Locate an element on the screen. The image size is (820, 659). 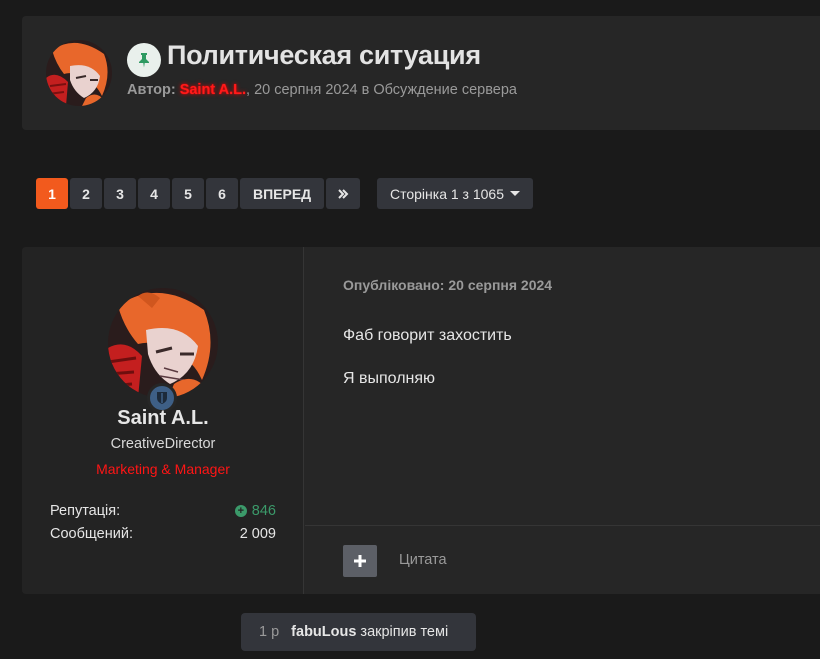
post-author-group: Marketing & Manager is located at coordinates (163, 469).